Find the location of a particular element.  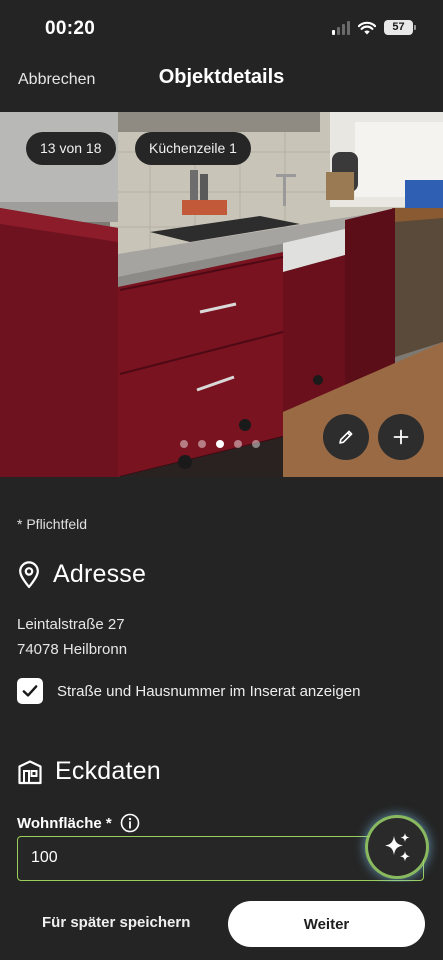

key-data-heading: Eckdaten is located at coordinates (108, 771).